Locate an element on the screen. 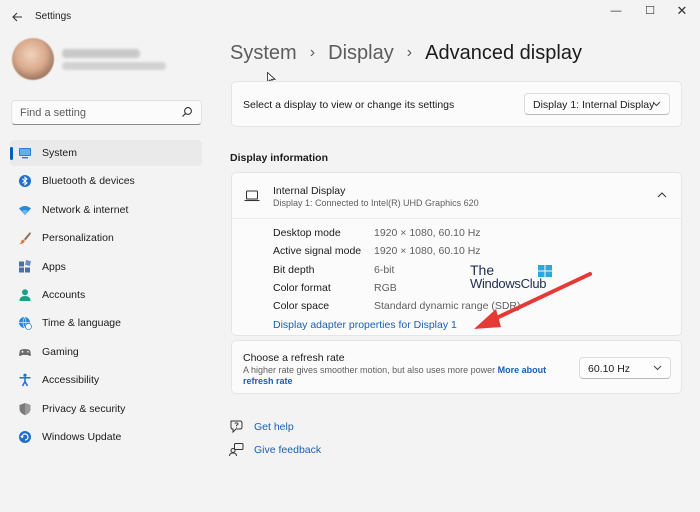 The image size is (700, 512). sidebar-item-time-language: Time & language is located at coordinates (106, 323).